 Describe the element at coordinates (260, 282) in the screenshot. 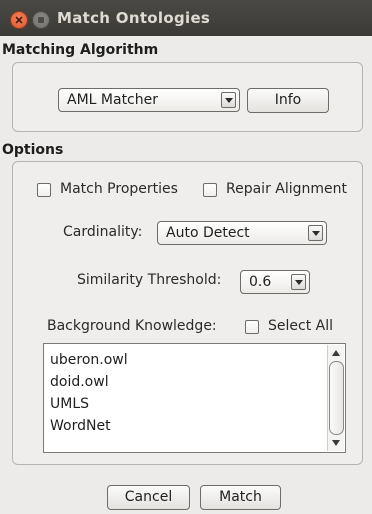

I see `similarity-threshold-value: 0.6` at that location.